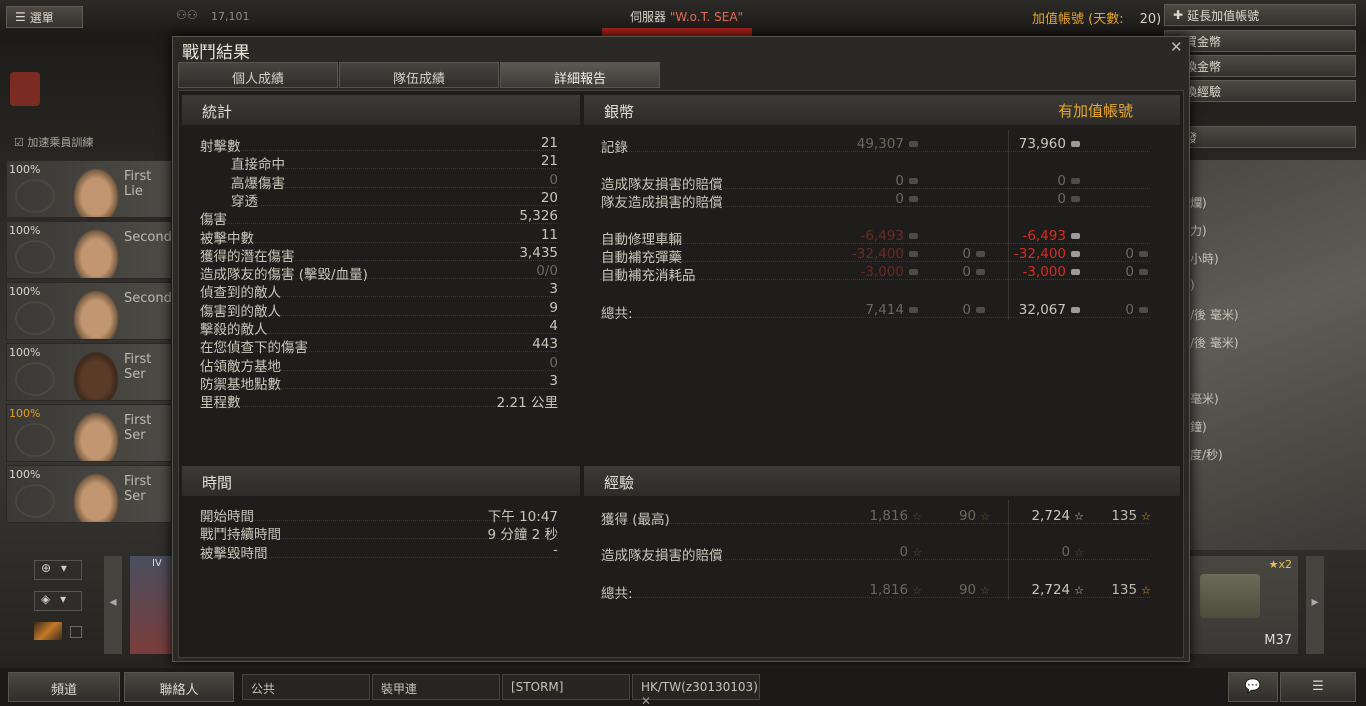 The width and height of the screenshot is (1366, 706). I want to click on stat-label: 造成隊友的傷害 (擊毀/血量), so click(284, 275).